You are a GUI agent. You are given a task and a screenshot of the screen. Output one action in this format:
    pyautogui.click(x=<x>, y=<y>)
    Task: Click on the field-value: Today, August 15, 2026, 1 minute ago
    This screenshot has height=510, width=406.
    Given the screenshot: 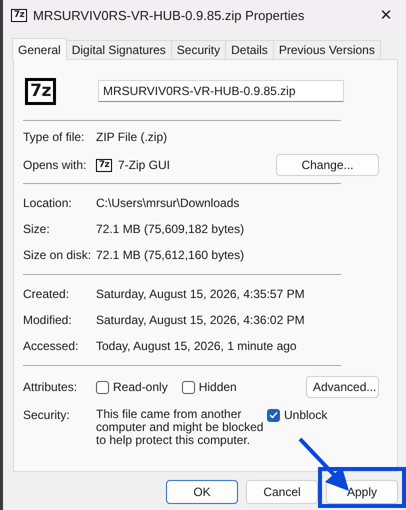 What is the action you would take?
    pyautogui.click(x=196, y=346)
    